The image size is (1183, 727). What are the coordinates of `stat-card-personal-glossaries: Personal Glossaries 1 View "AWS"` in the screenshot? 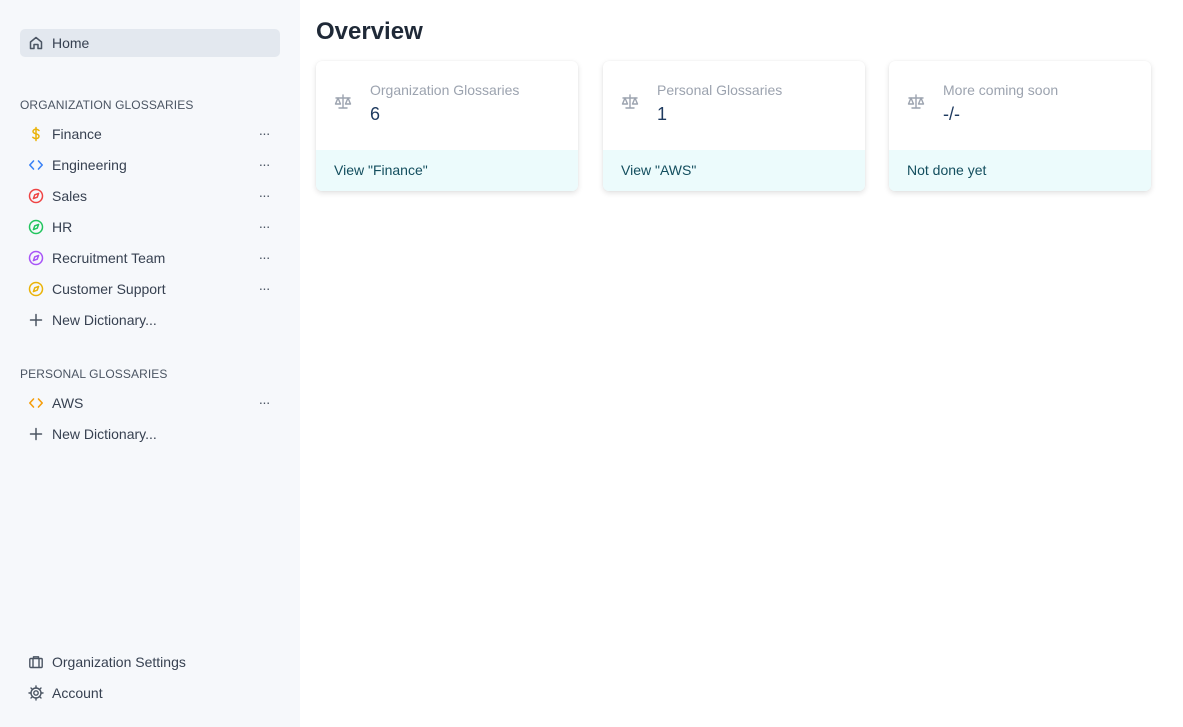 It's located at (734, 126).